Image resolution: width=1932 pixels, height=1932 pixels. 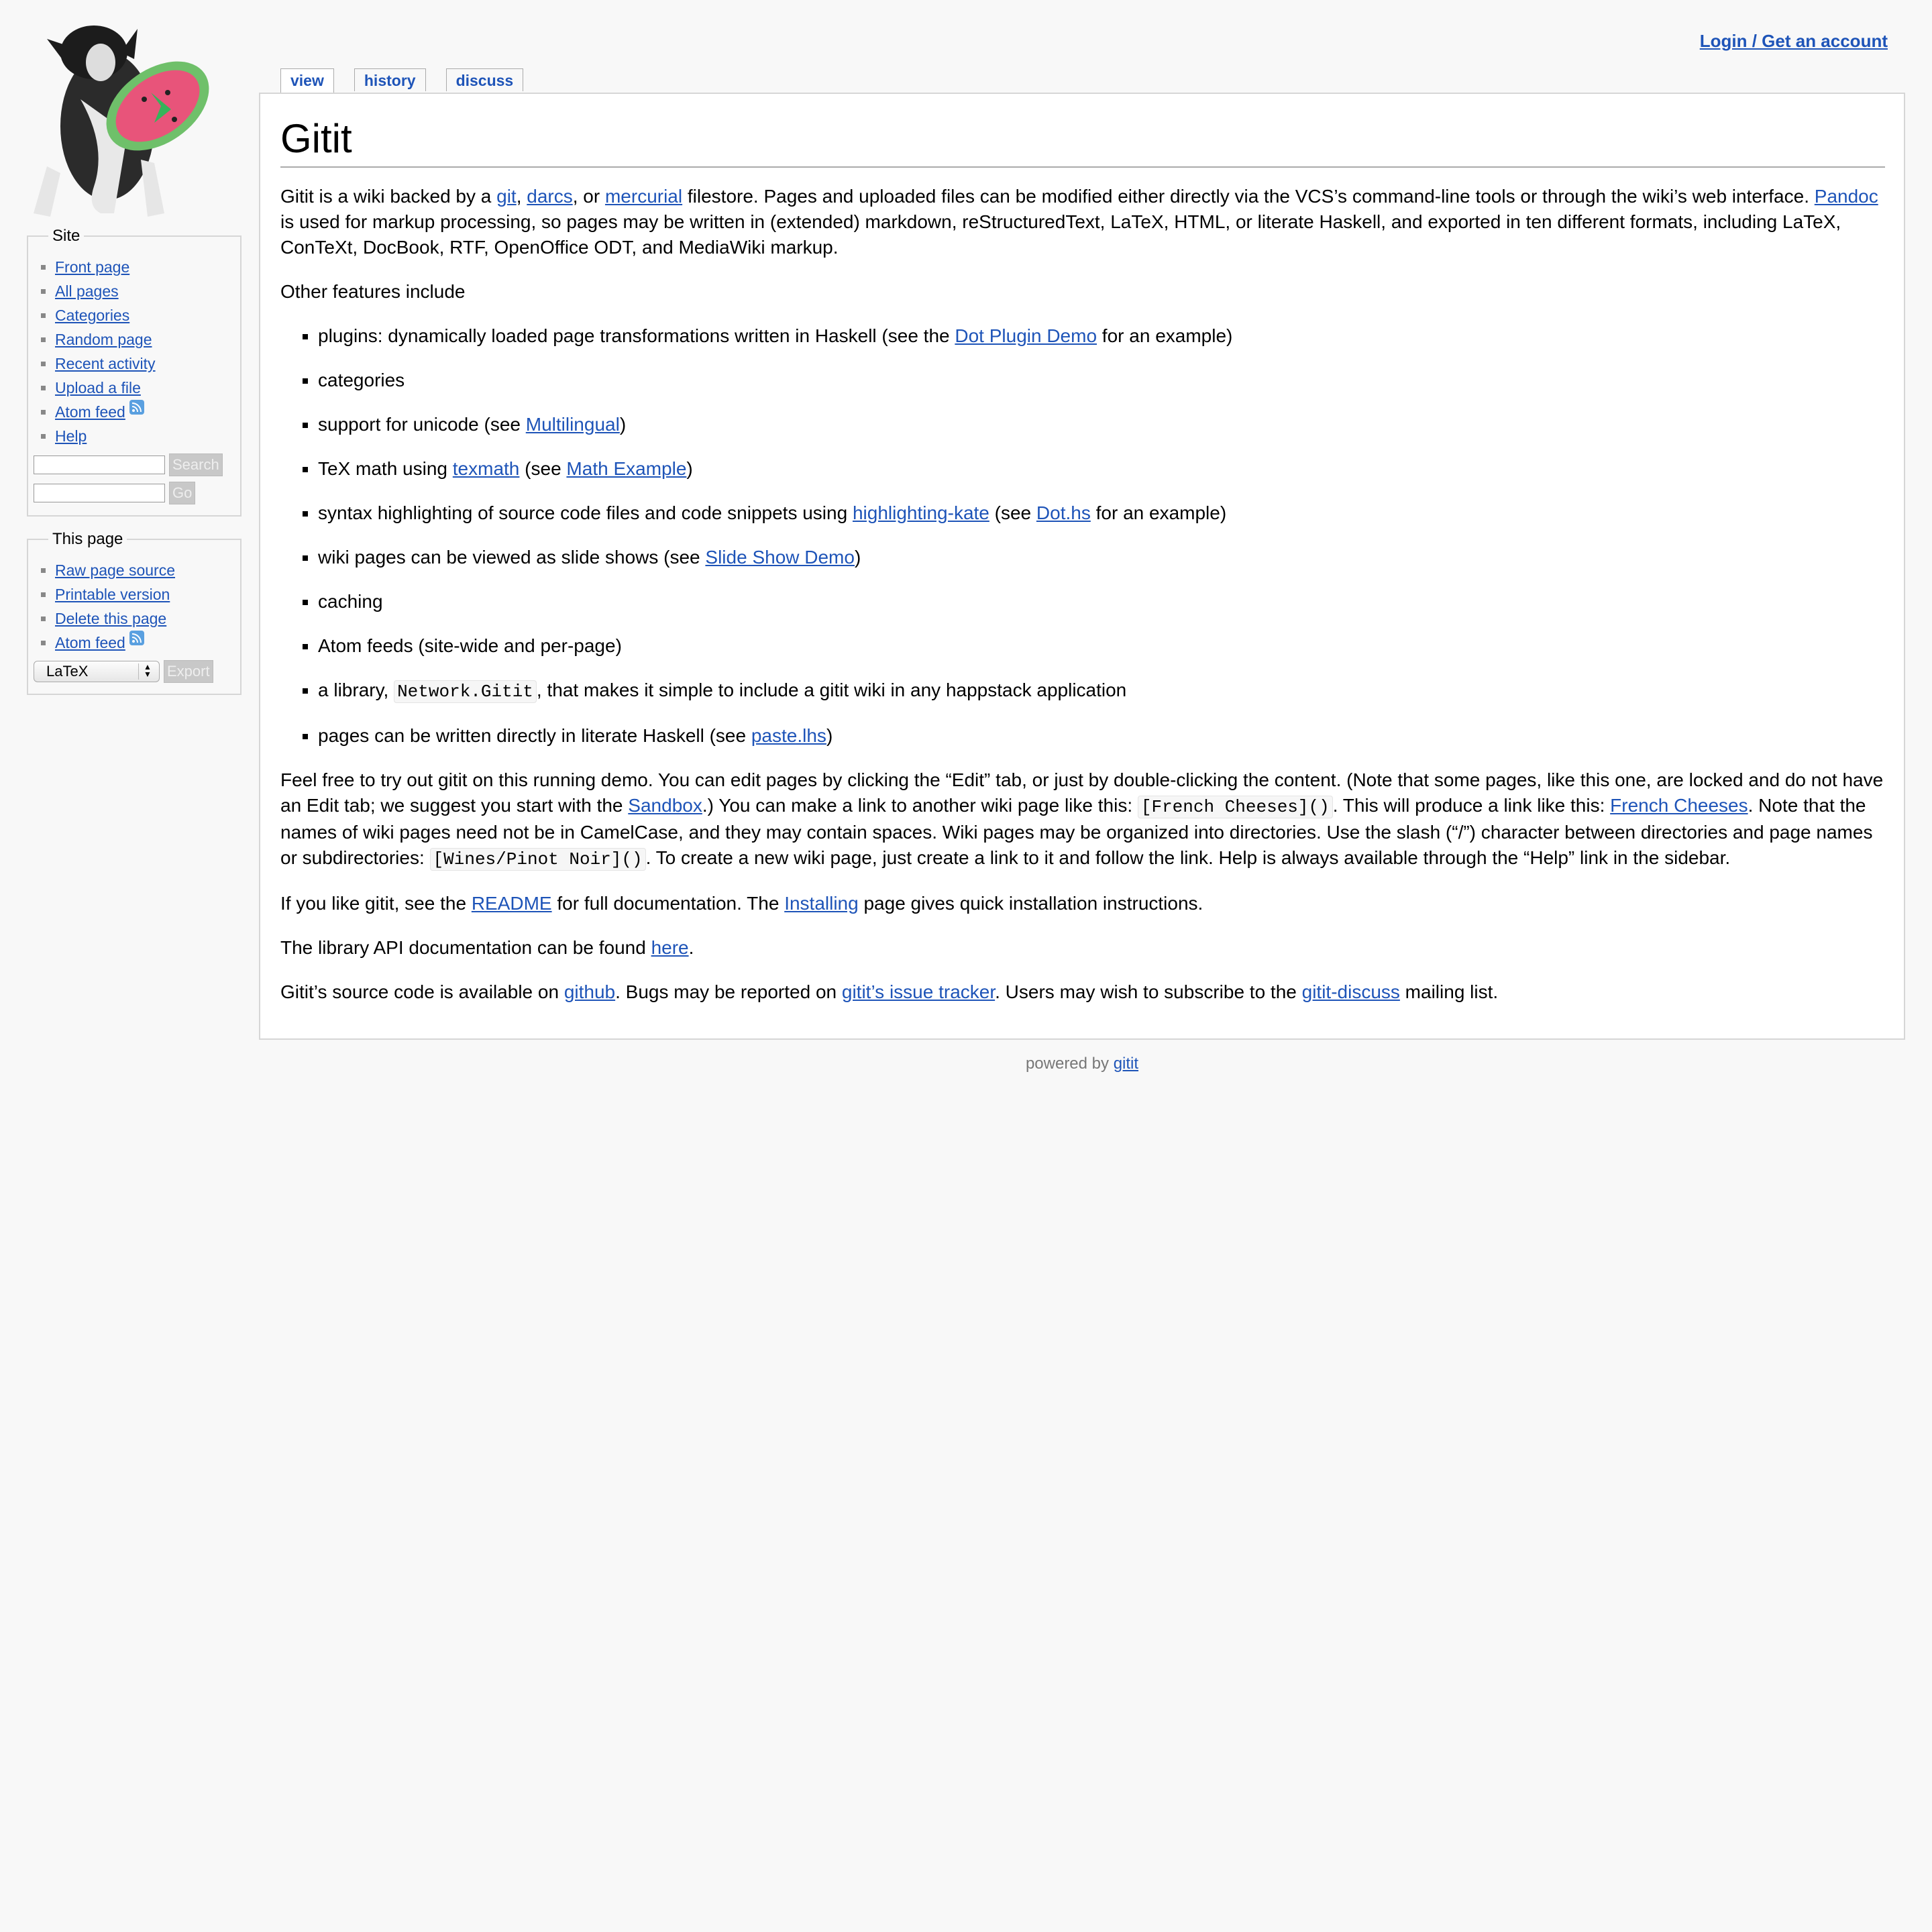 I want to click on installing-link: Installing, so click(x=821, y=903).